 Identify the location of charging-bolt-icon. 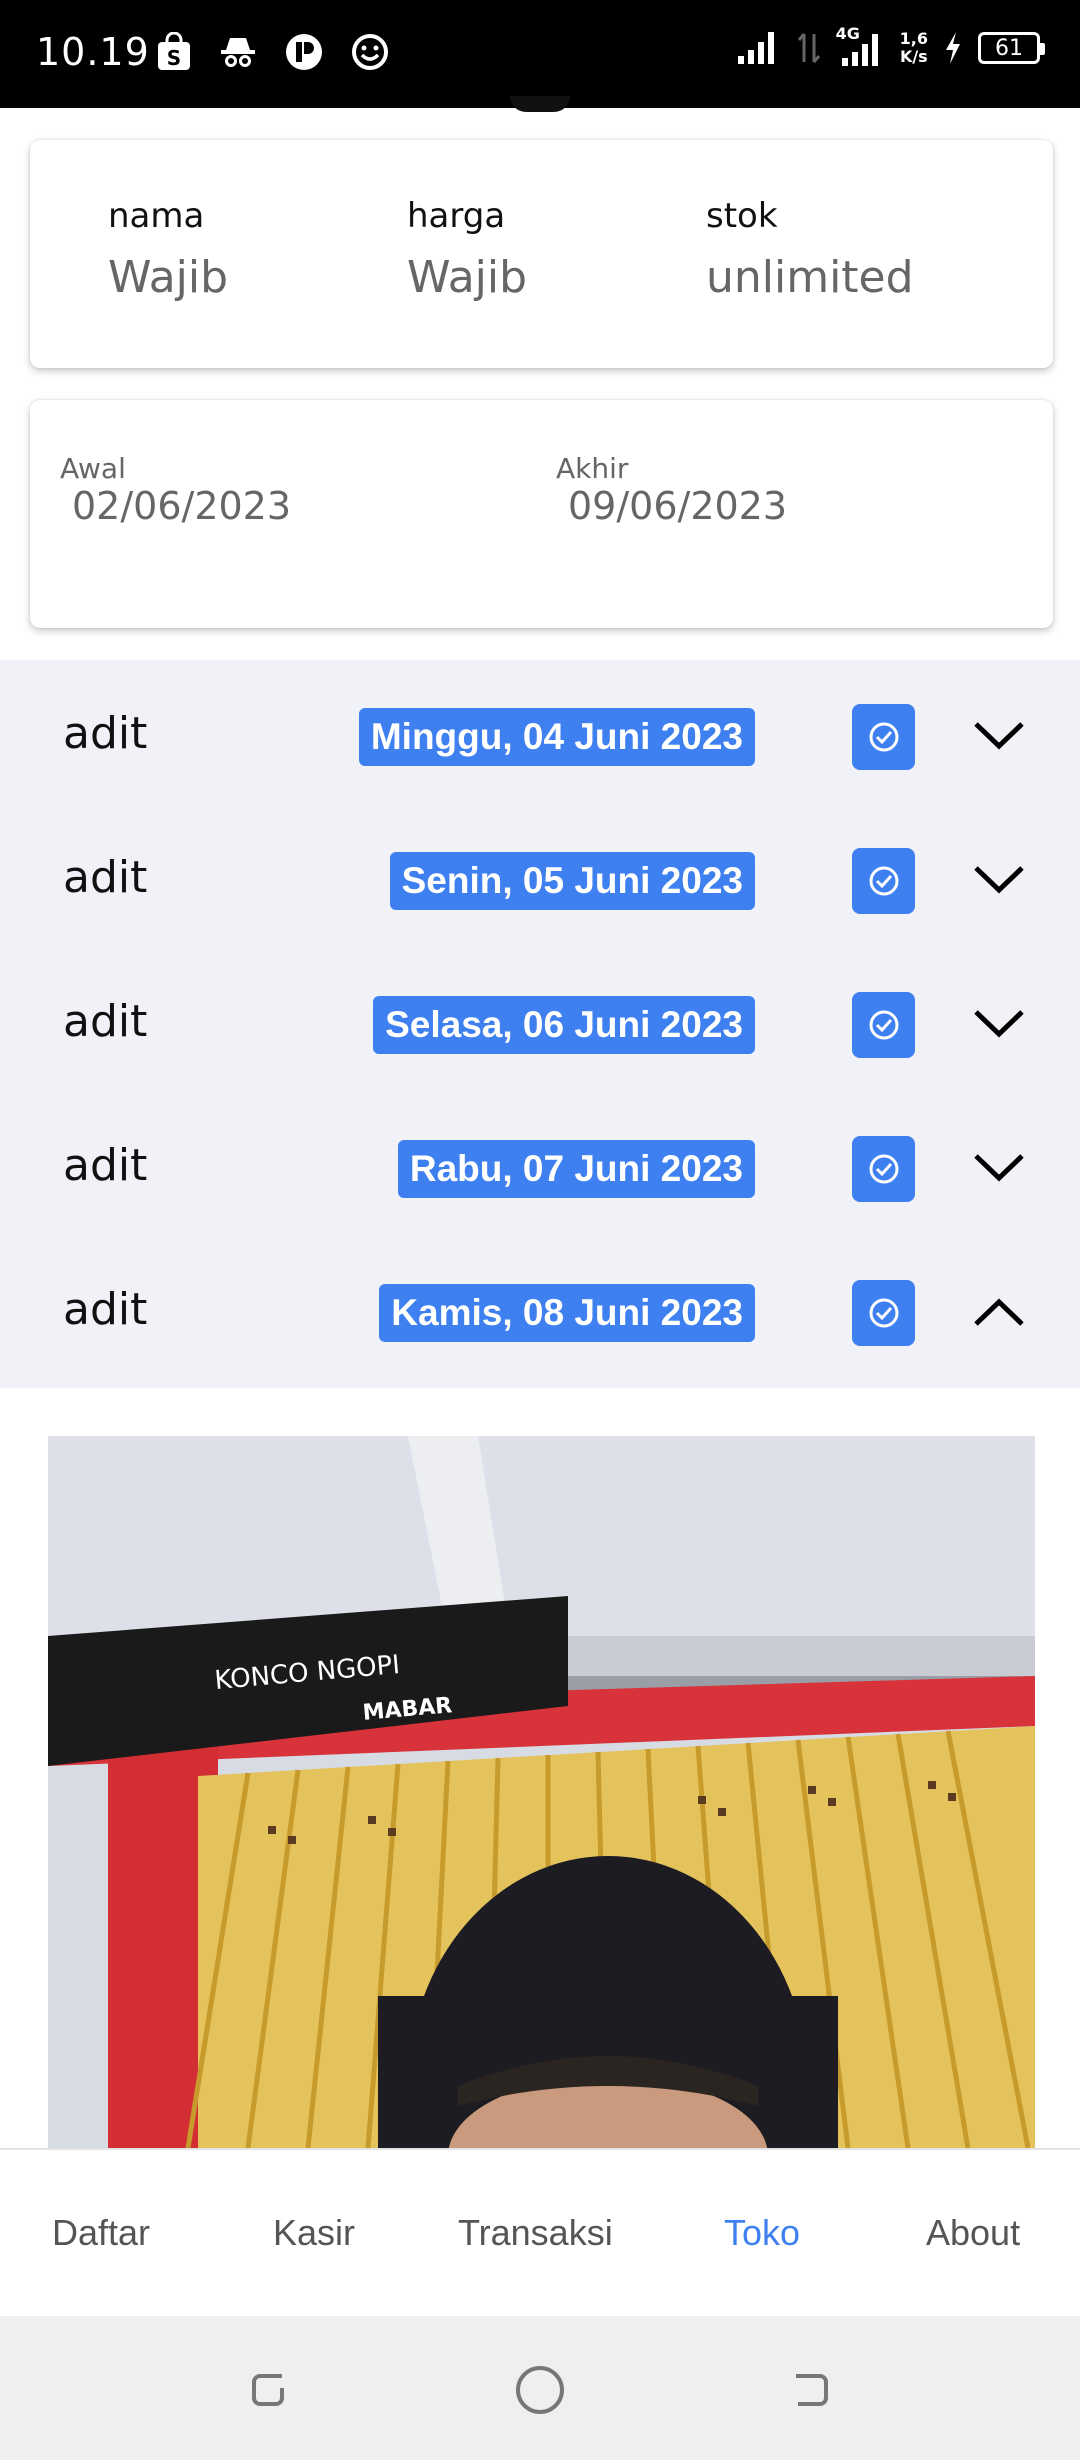
(953, 48).